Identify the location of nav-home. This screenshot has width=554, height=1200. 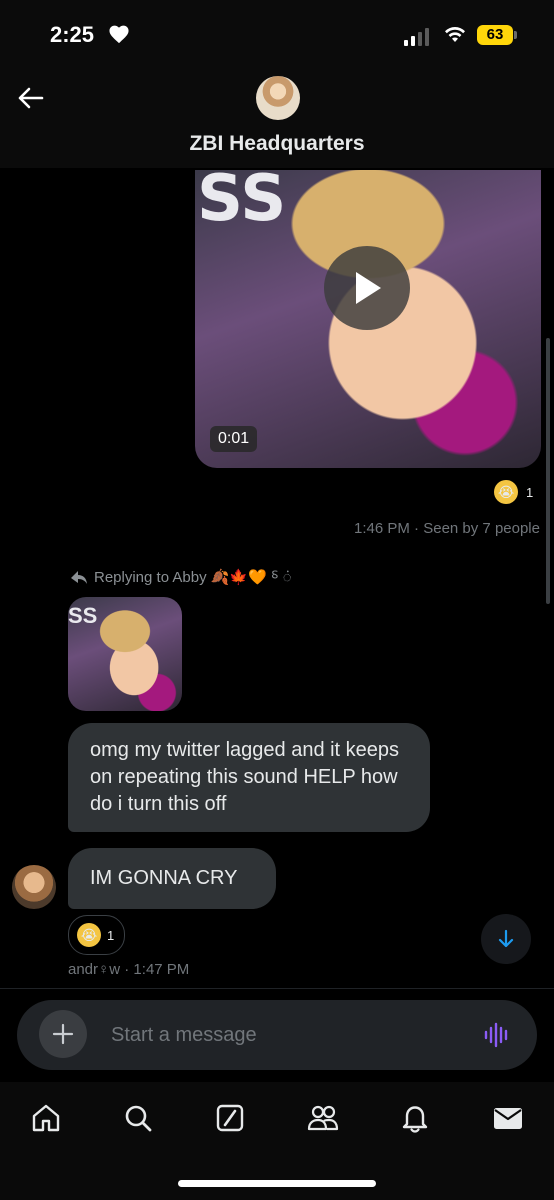
(46, 1118).